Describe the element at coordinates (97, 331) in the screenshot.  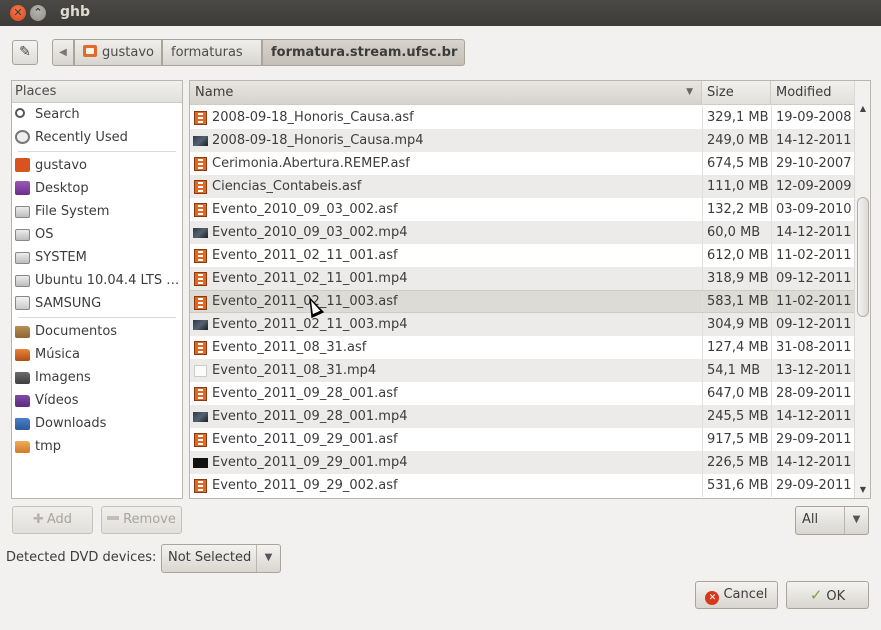
I see `place-documentos: Documentos` at that location.